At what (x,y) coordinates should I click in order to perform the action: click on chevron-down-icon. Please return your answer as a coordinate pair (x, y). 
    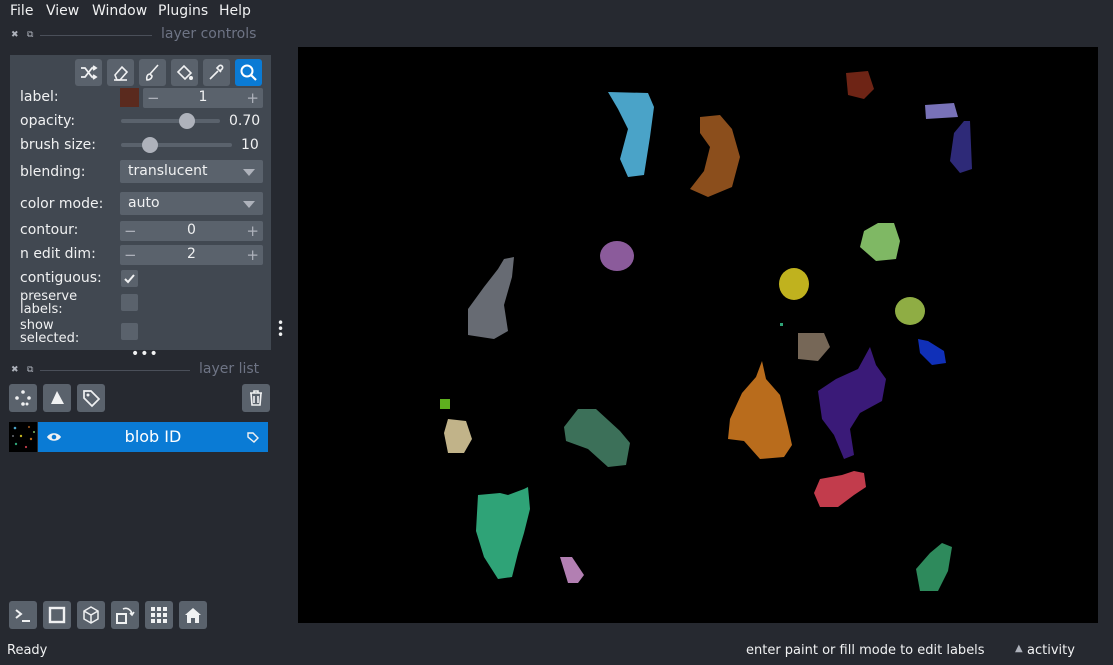
    Looking at the image, I should click on (249, 172).